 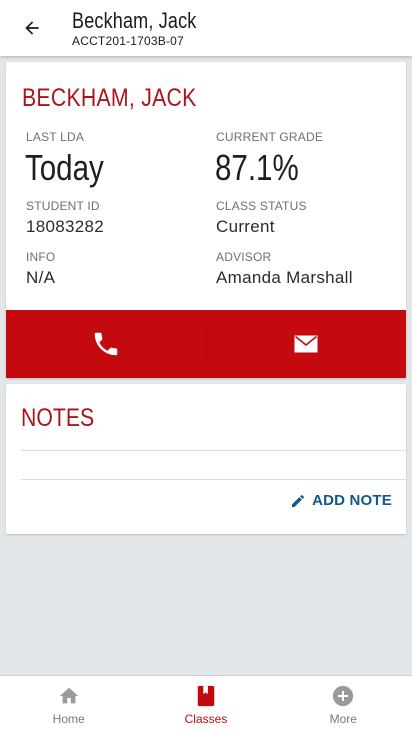 What do you see at coordinates (109, 98) in the screenshot?
I see `student-name: BECKHAM, JACK` at bounding box center [109, 98].